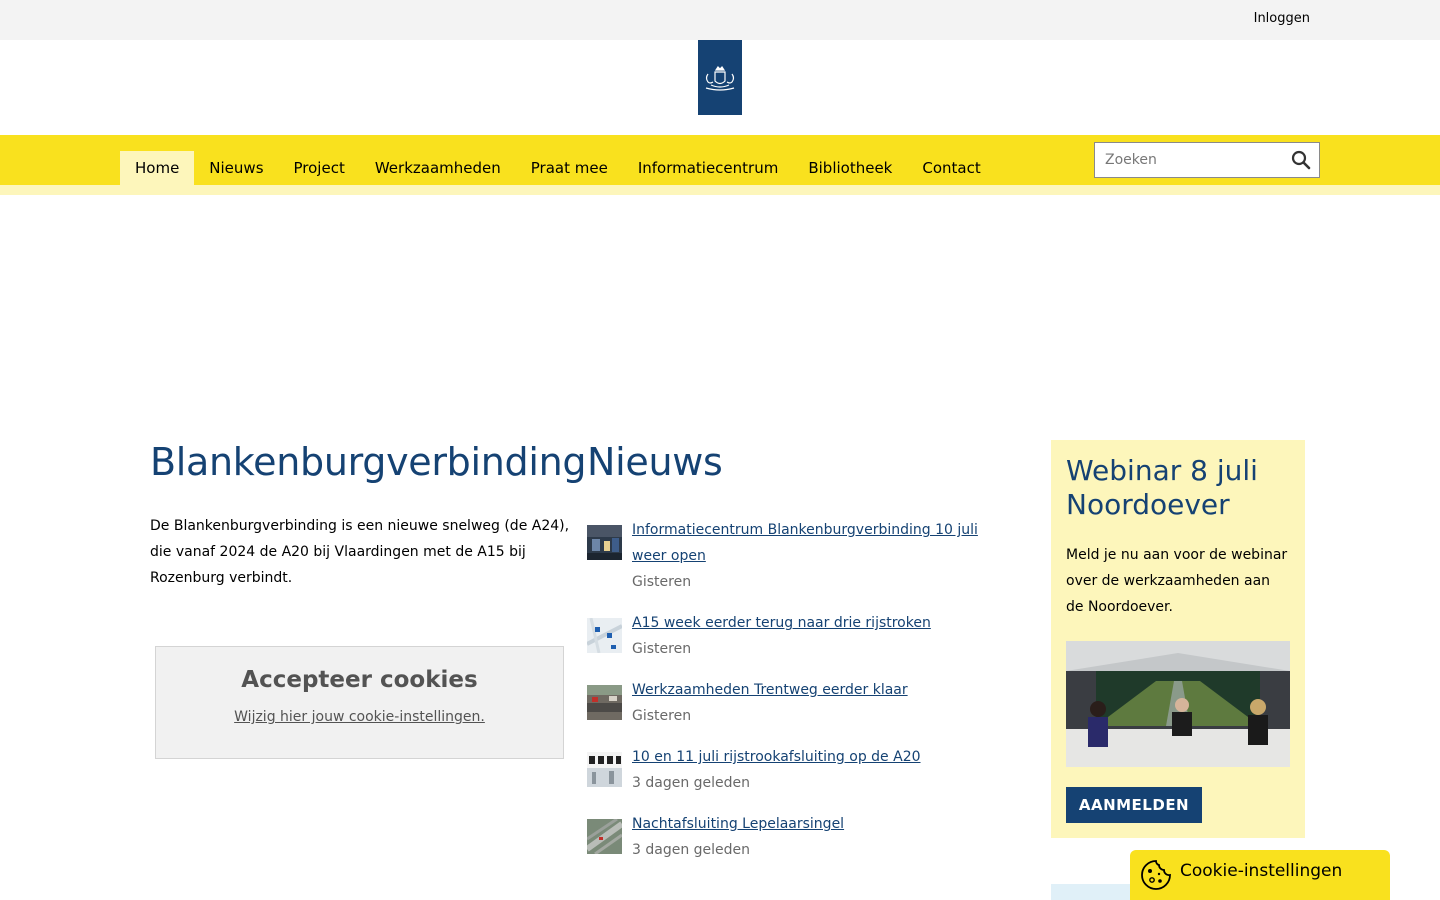 Image resolution: width=1440 pixels, height=900 pixels. What do you see at coordinates (569, 168) in the screenshot?
I see `nav-item-praat-mee: Praat mee` at bounding box center [569, 168].